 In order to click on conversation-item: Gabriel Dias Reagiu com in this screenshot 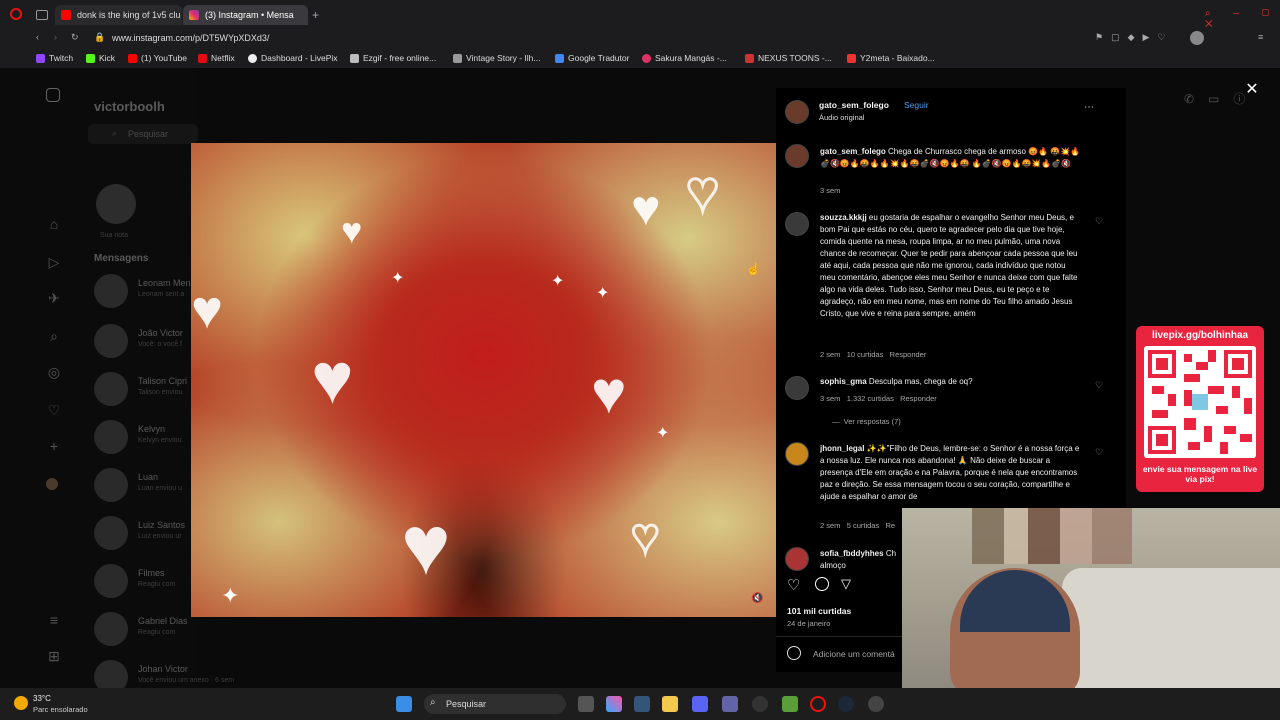, I will do `click(149, 629)`.